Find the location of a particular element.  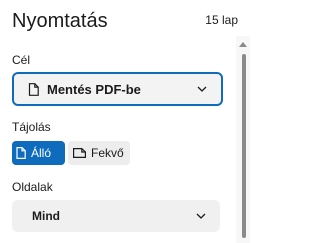

destination-label: Cél is located at coordinates (21, 60).